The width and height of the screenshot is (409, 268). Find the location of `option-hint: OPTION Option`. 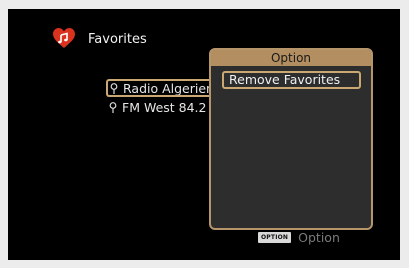

option-hint: OPTION Option is located at coordinates (299, 237).